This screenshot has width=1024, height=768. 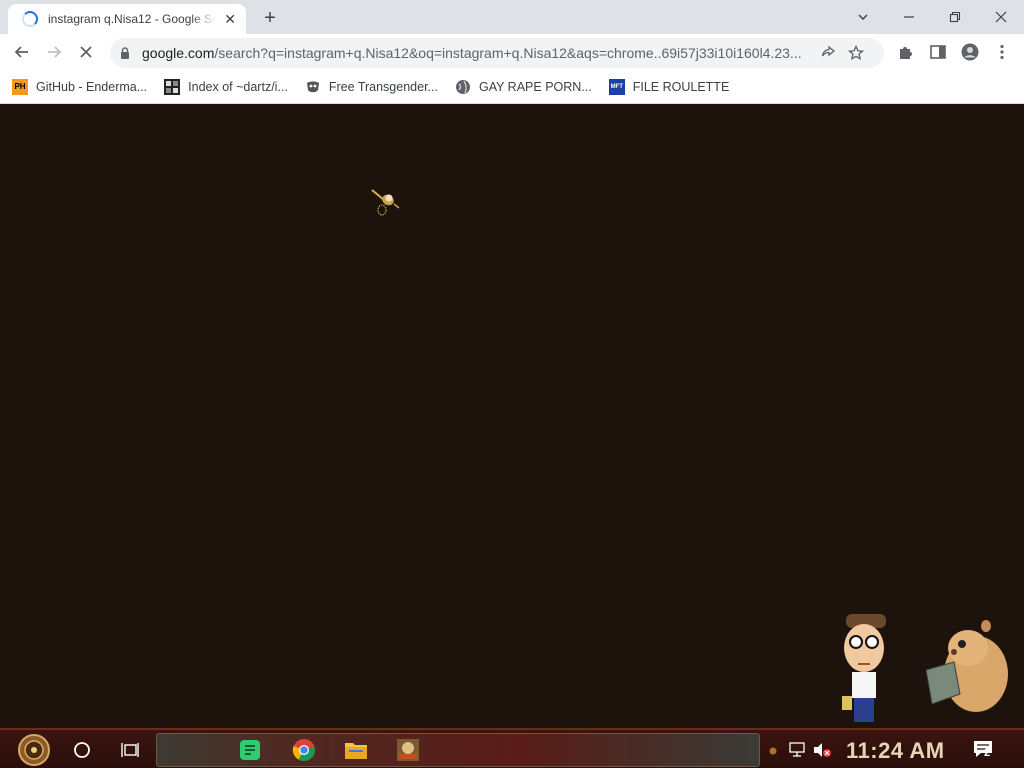 What do you see at coordinates (132, 19) in the screenshot?
I see `tab-title: instagram q.Nisa12 - Google Search` at bounding box center [132, 19].